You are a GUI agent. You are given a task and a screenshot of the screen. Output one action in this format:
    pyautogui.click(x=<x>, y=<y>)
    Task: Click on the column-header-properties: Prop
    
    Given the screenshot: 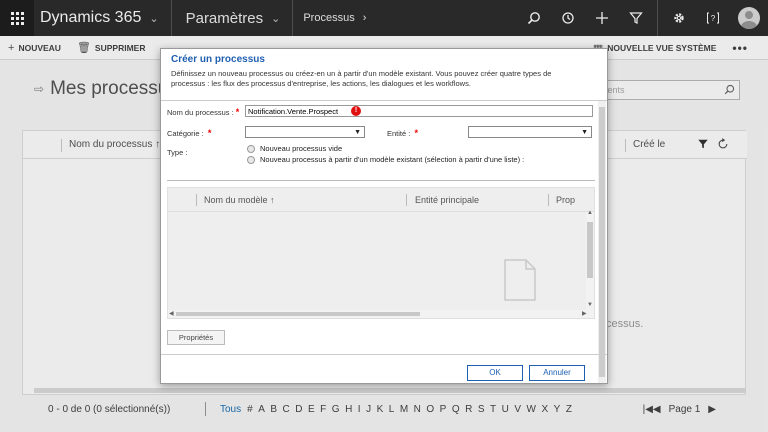 What is the action you would take?
    pyautogui.click(x=565, y=200)
    